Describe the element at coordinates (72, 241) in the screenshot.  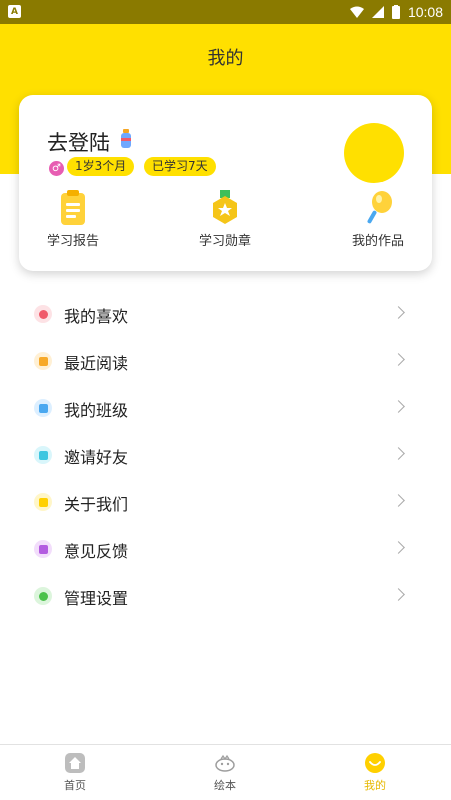
I see `study-report-label: 学习报告` at that location.